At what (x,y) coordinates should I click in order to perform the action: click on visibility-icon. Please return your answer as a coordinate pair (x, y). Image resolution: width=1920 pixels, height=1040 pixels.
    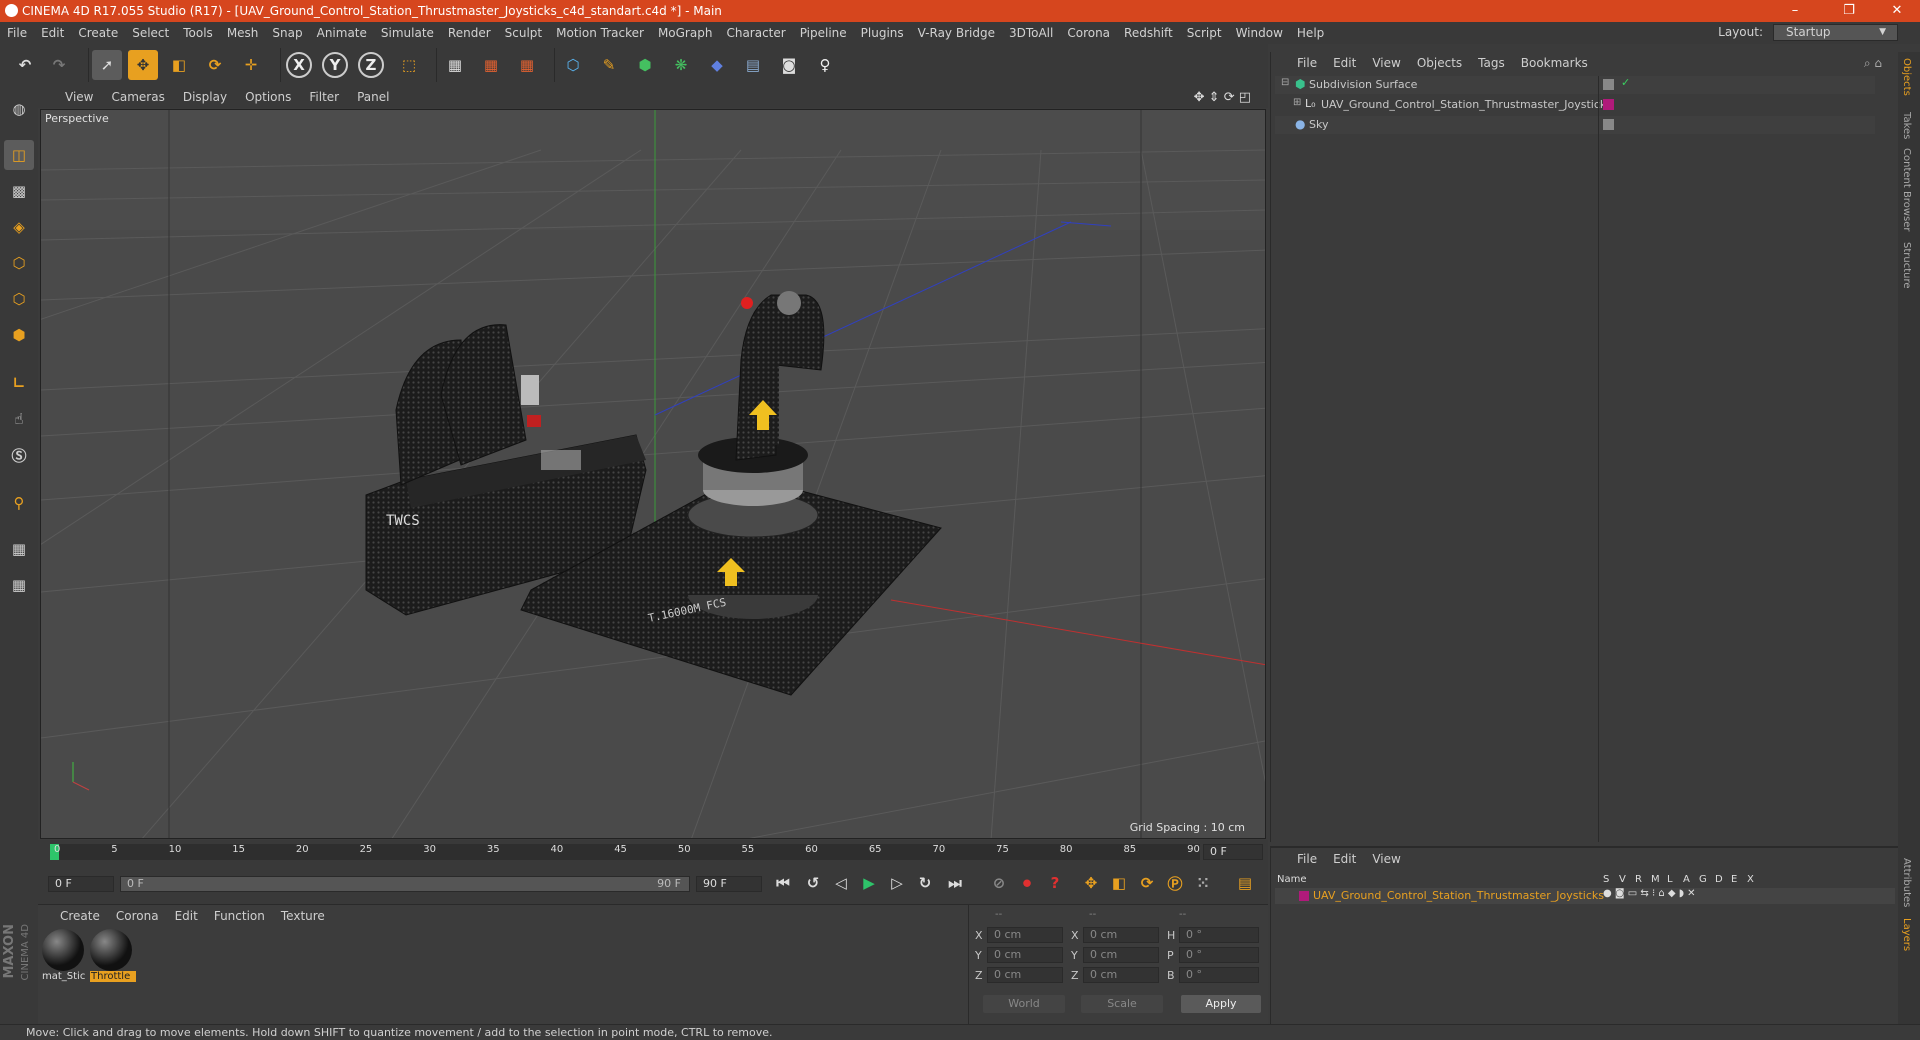
    Looking at the image, I should click on (1608, 84).